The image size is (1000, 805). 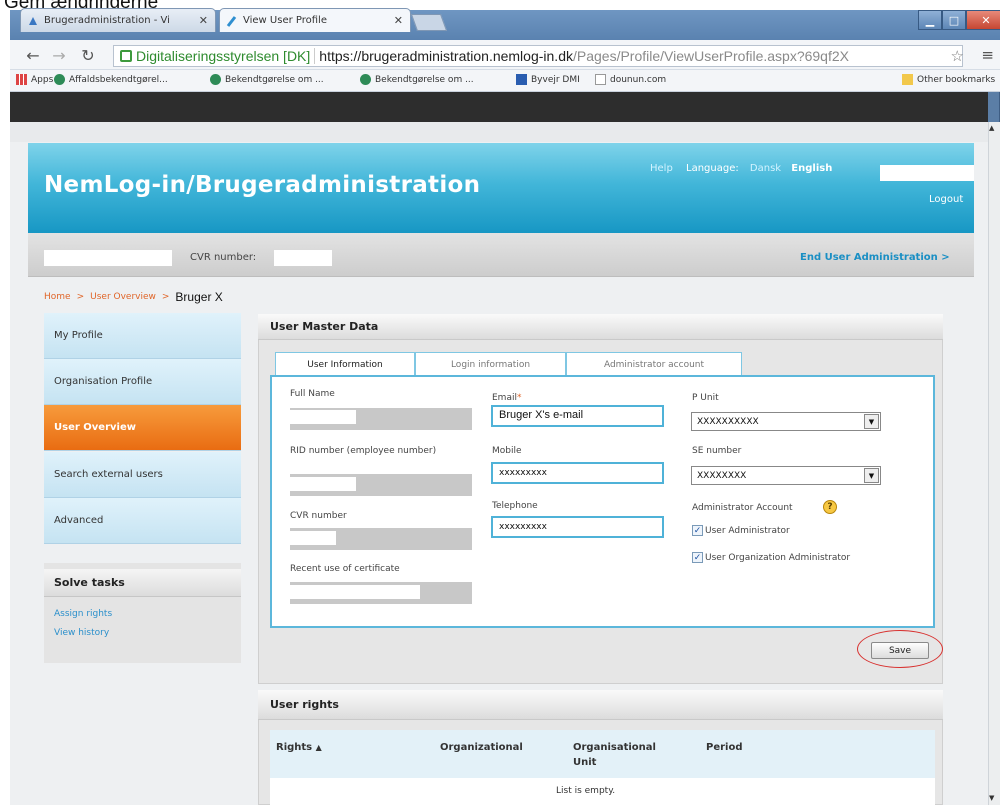 I want to click on language-dansk-link: Dansk, so click(x=765, y=168).